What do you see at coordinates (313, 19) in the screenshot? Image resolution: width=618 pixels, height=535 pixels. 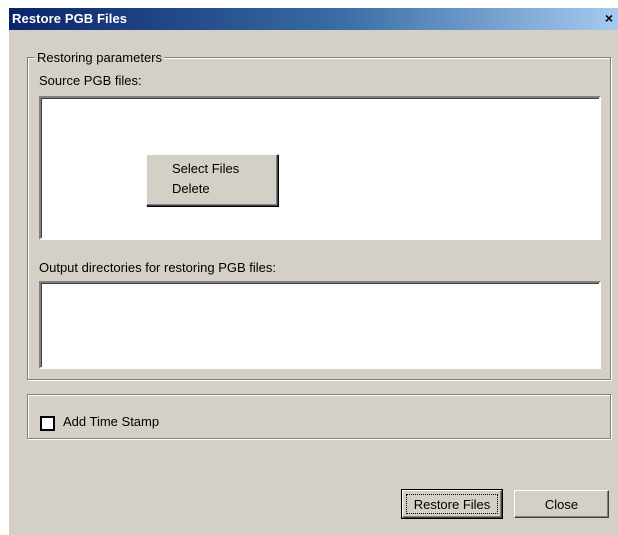 I see `title-bar: Restore PGB Files ×` at bounding box center [313, 19].